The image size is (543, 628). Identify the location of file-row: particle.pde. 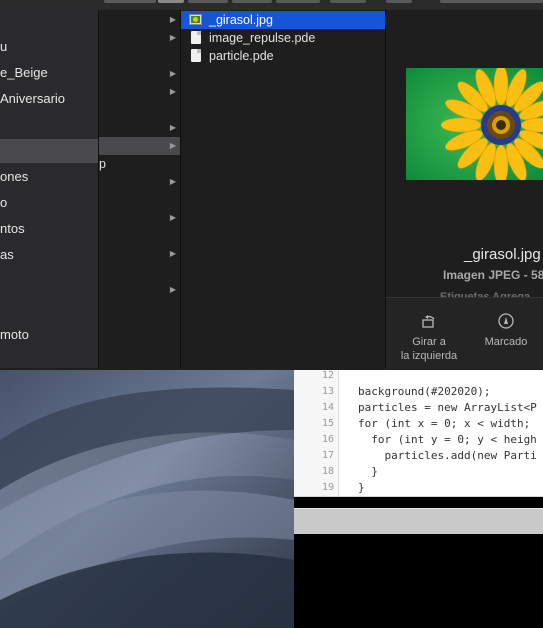
(283, 56).